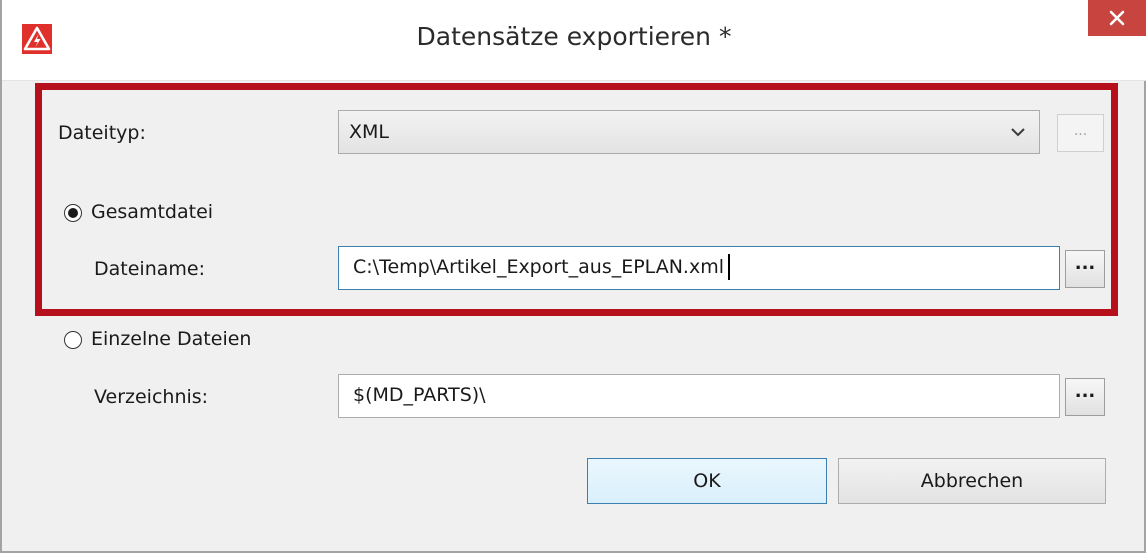 This screenshot has height=553, width=1146. What do you see at coordinates (699, 396) in the screenshot?
I see `directory-input: $(MD_PARTS)\` at bounding box center [699, 396].